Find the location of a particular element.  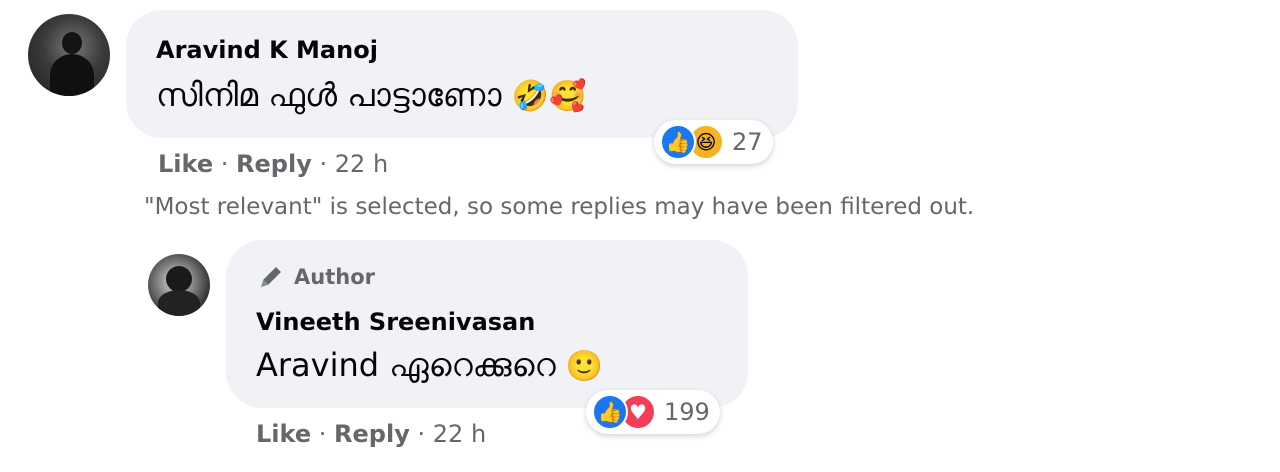

reply-text: Aravind ഏറെക്കുറെ 🙂 is located at coordinates (429, 365).